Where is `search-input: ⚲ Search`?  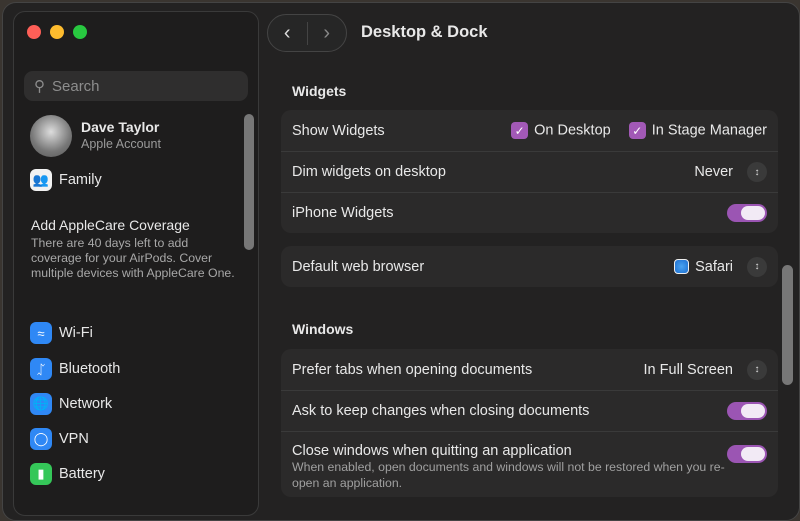 search-input: ⚲ Search is located at coordinates (136, 86).